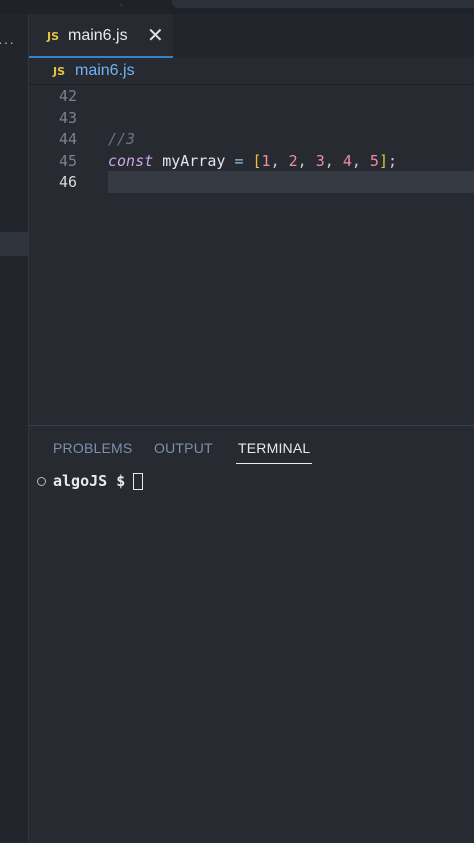 The width and height of the screenshot is (474, 843). I want to click on line-number: 45, so click(67, 160).